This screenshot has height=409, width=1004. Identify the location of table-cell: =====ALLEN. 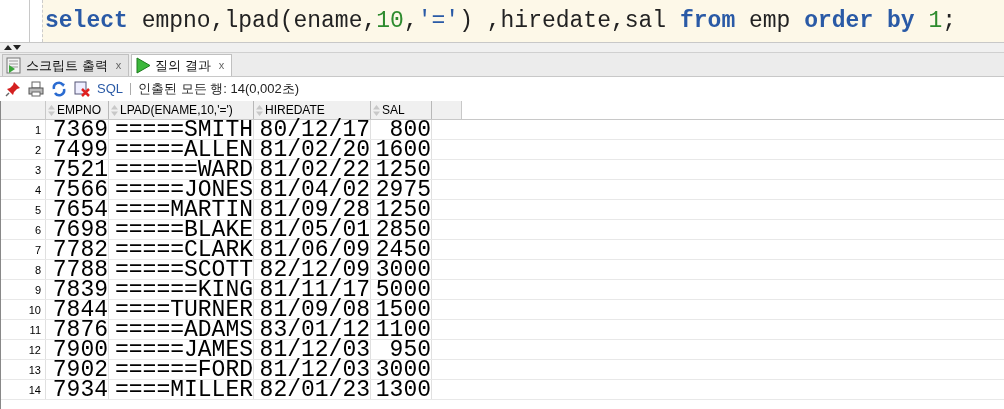
(181, 149).